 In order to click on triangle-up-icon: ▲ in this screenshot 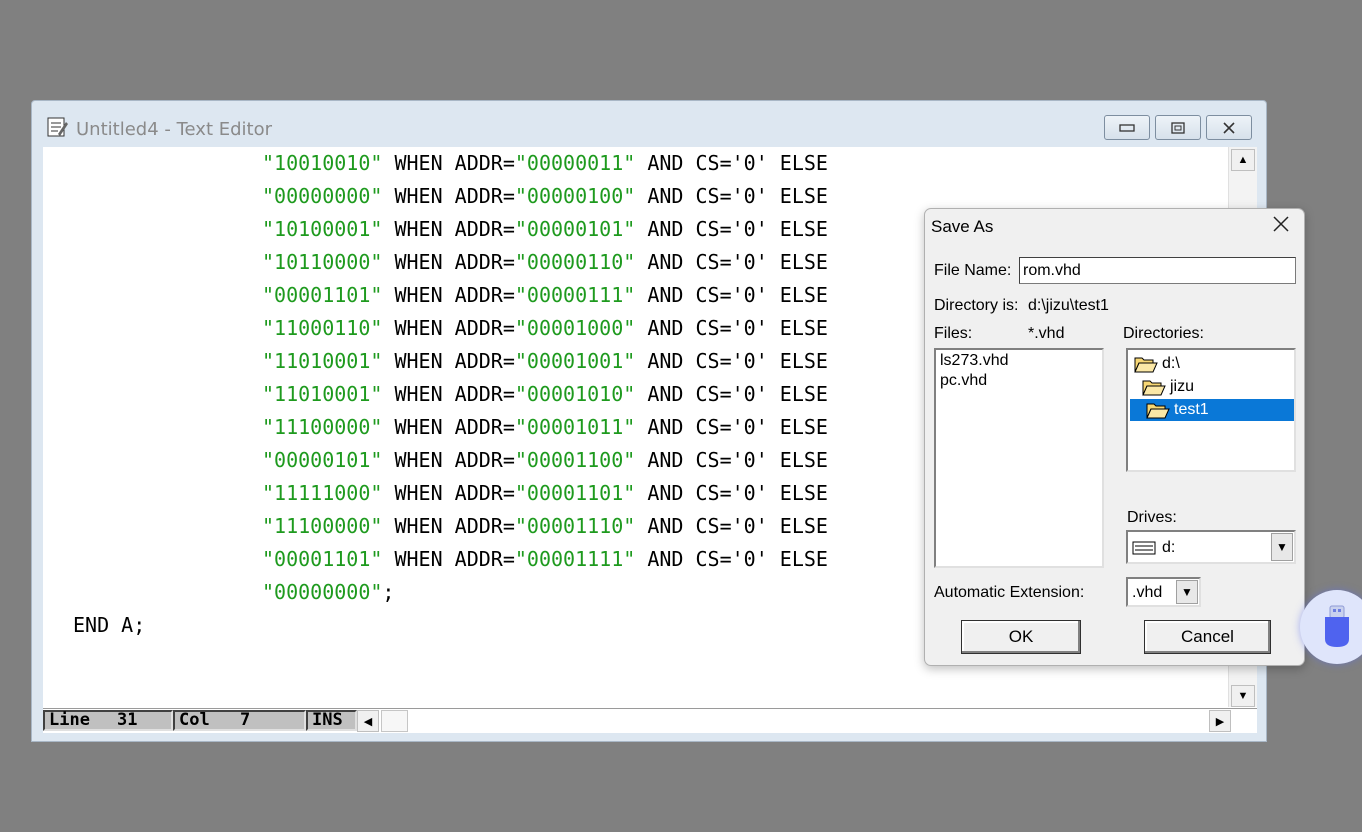, I will do `click(1243, 160)`.